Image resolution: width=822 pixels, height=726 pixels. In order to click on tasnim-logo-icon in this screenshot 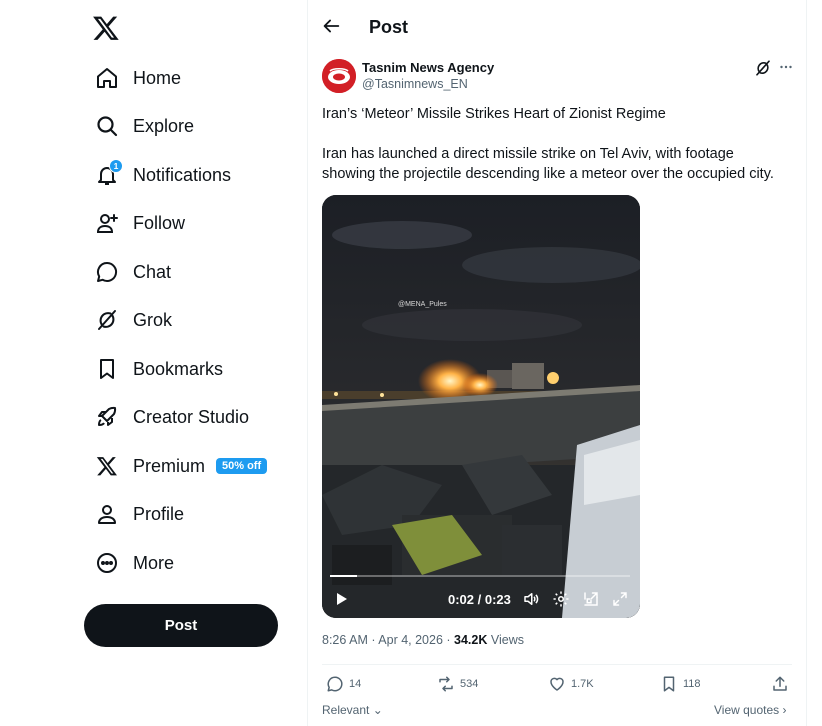, I will do `click(339, 76)`.